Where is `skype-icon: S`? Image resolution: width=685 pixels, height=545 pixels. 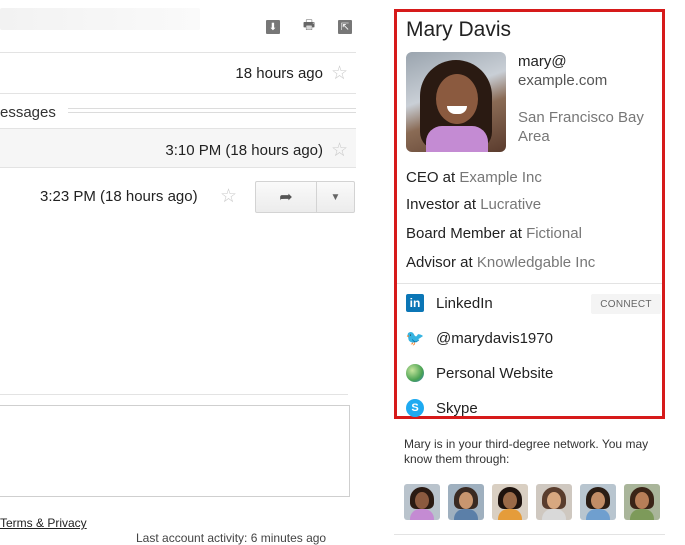 skype-icon: S is located at coordinates (415, 408).